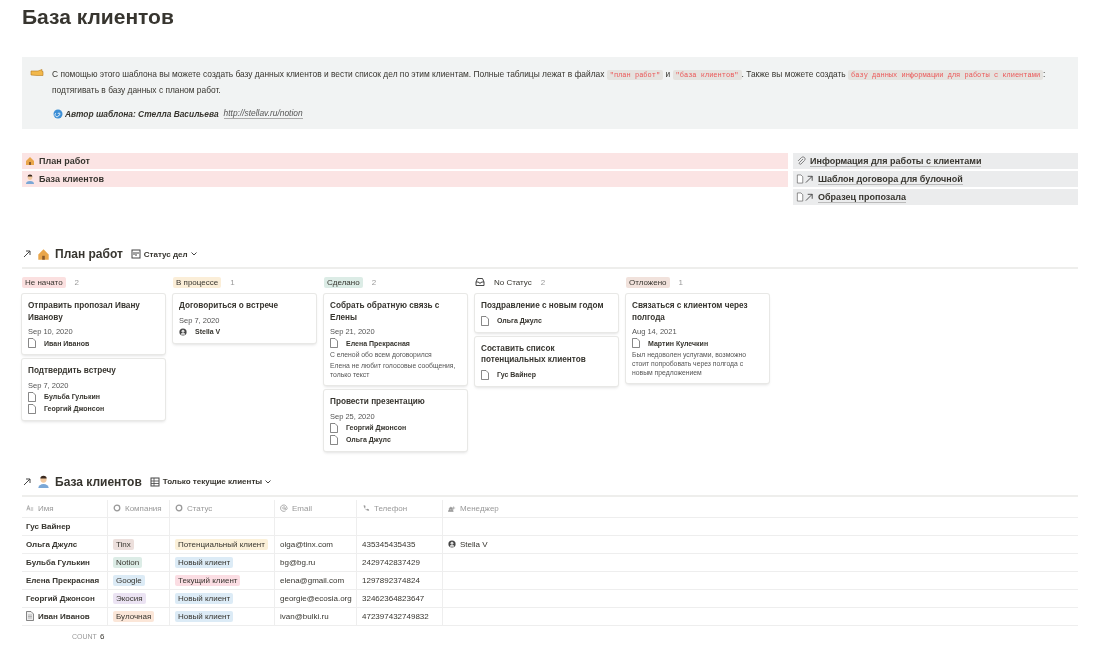 Image resolution: width=1100 pixels, height=656 pixels. What do you see at coordinates (65, 598) in the screenshot?
I see `table-cell: Георгий Джонсон` at bounding box center [65, 598].